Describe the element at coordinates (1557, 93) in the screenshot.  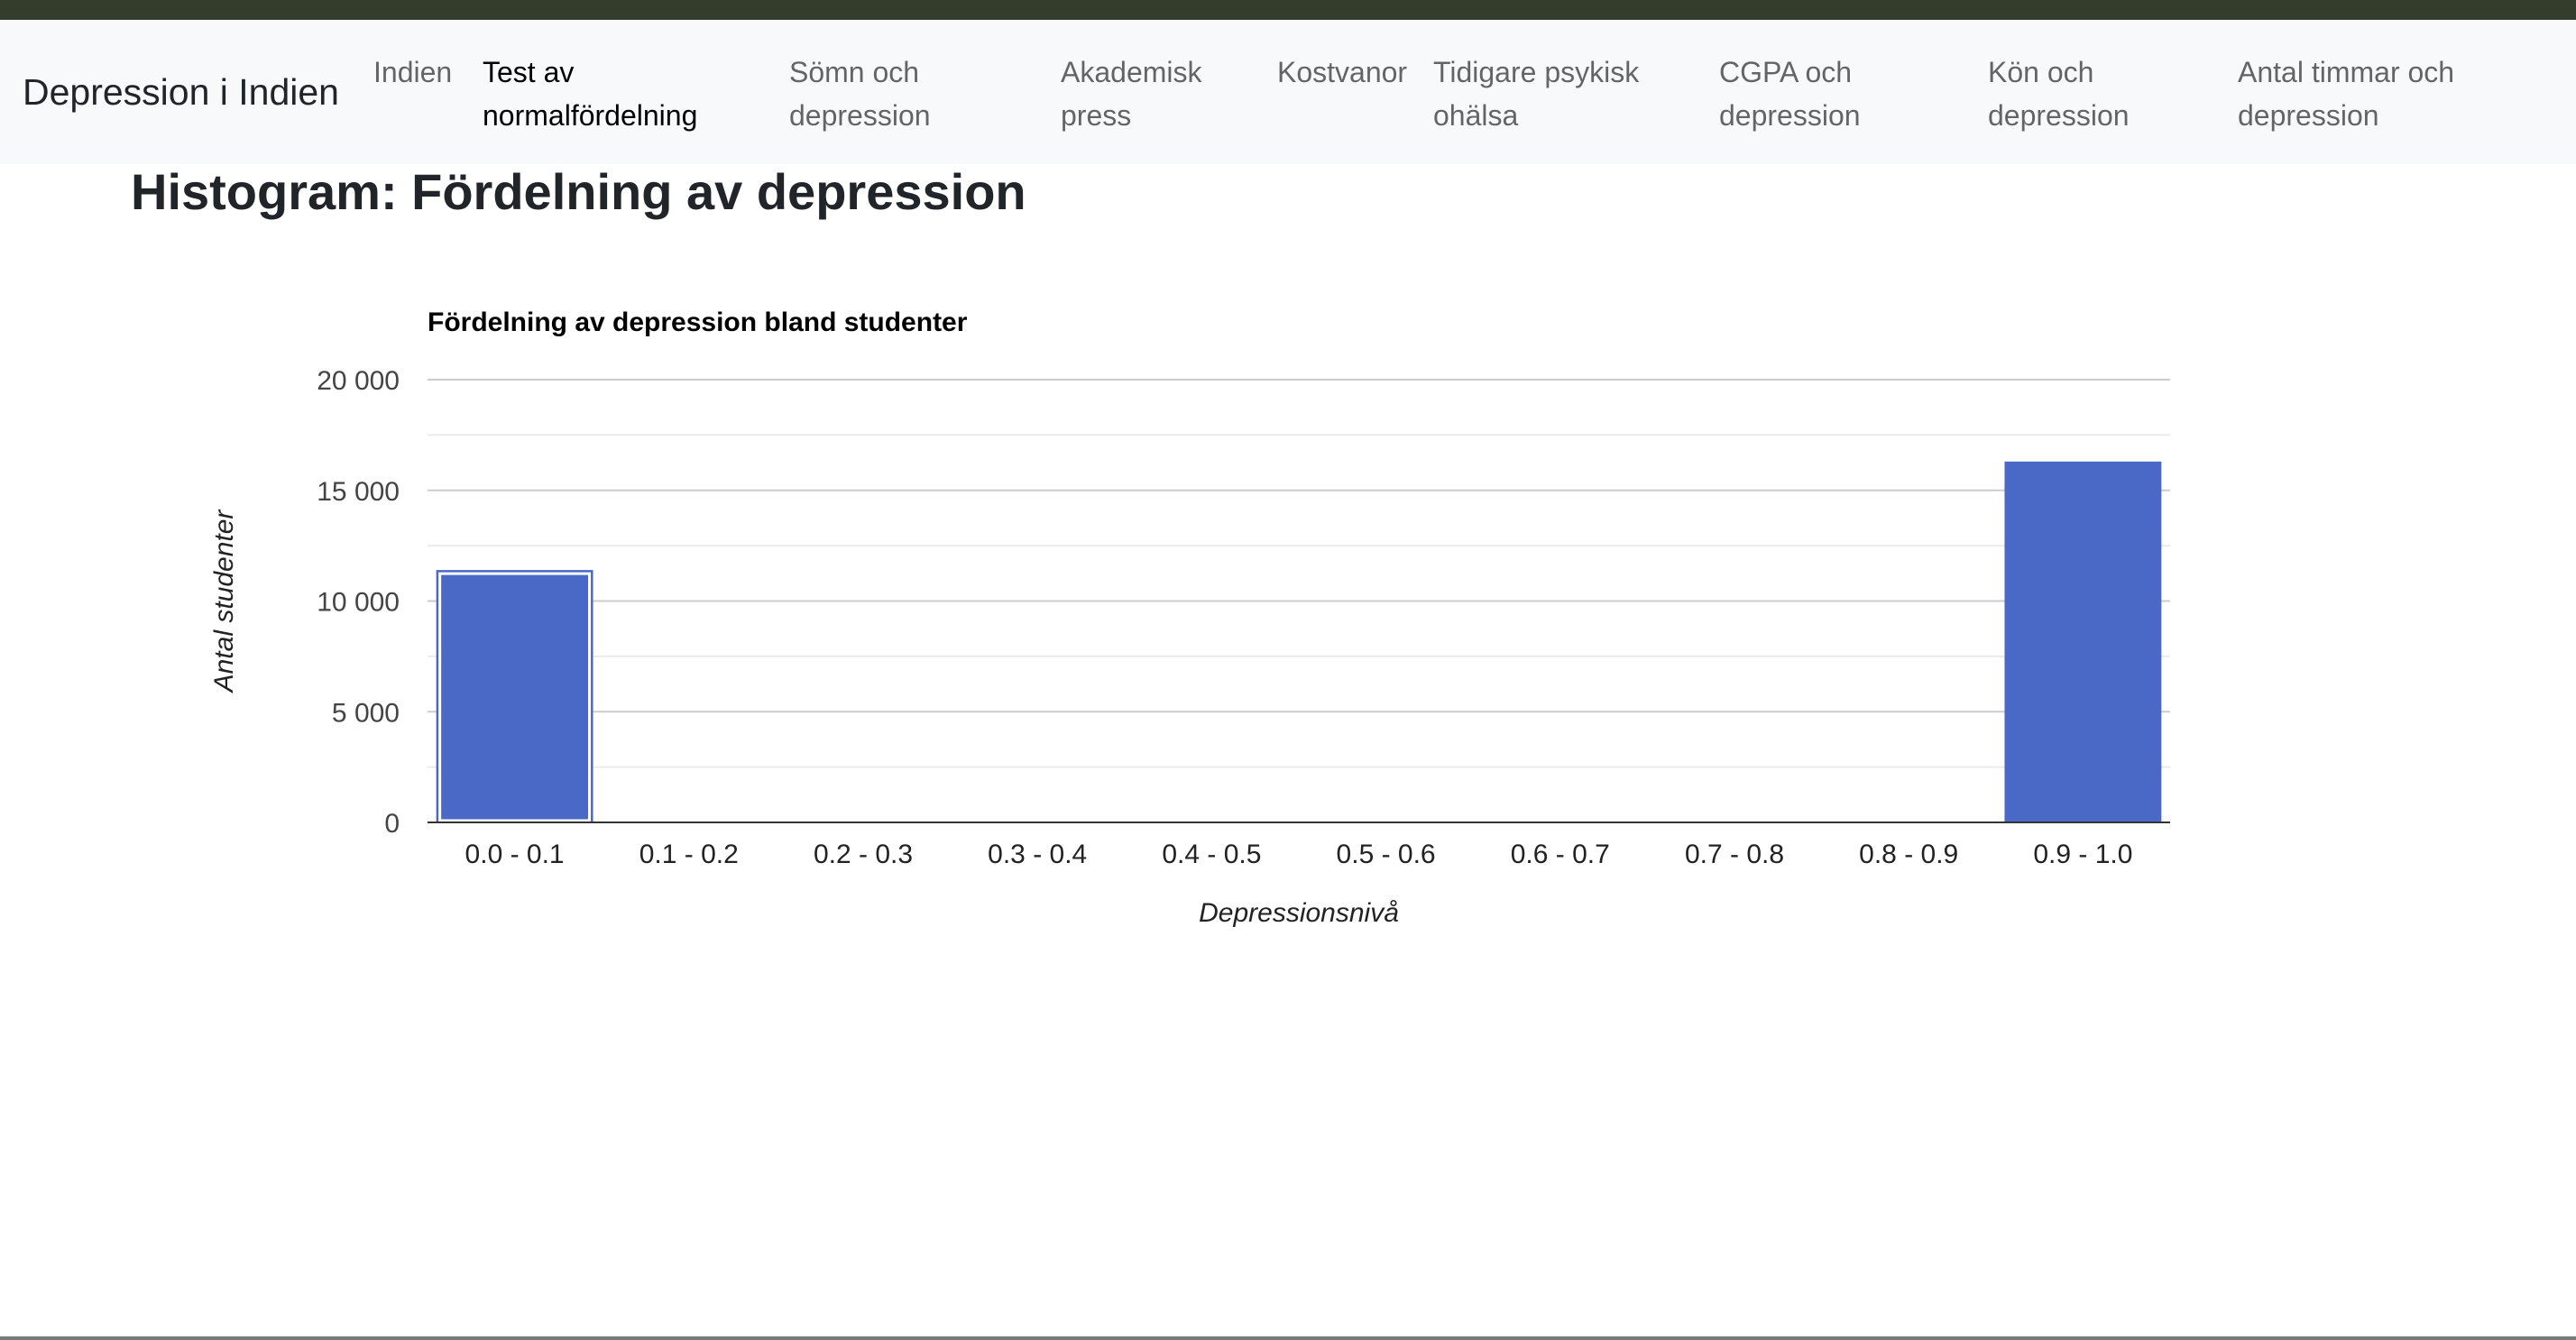
I see `nav-item-psykisk-ohalsa: Tidigare psykisk ohälsa` at that location.